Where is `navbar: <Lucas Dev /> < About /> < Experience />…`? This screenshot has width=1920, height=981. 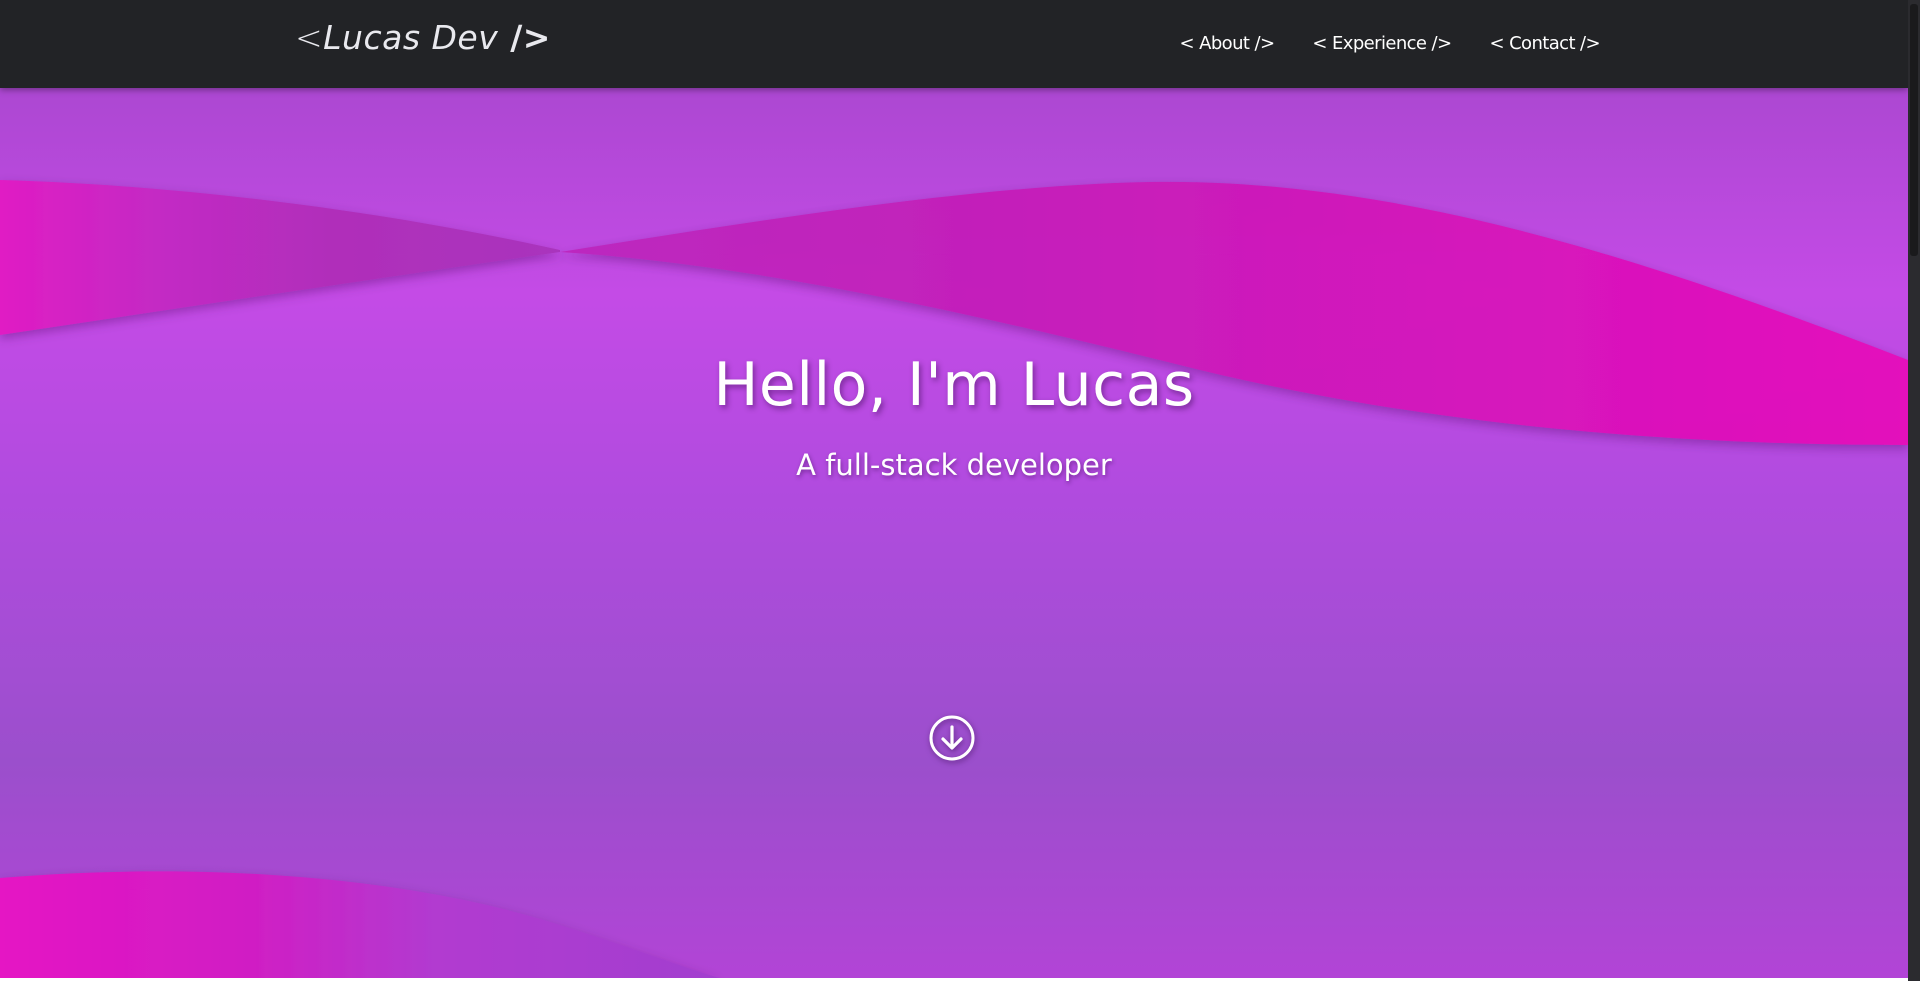
navbar: <Lucas Dev /> < About /> < Experience />… is located at coordinates (954, 44).